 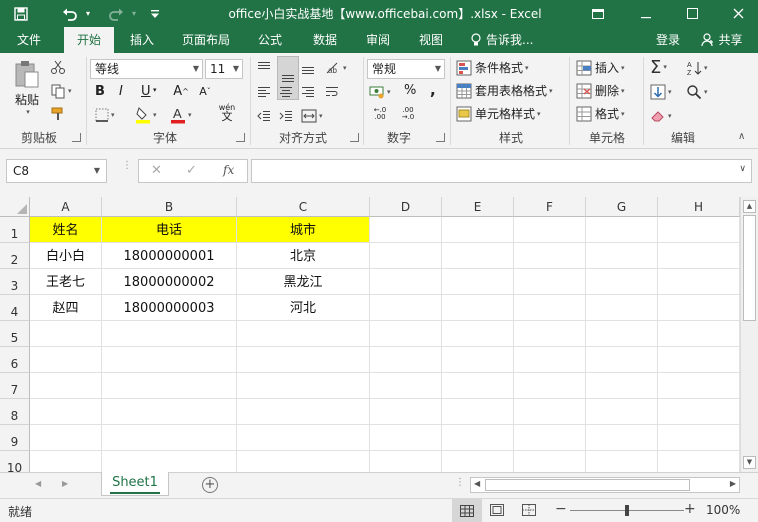 What do you see at coordinates (478, 386) in the screenshot?
I see `cell-e7` at bounding box center [478, 386].